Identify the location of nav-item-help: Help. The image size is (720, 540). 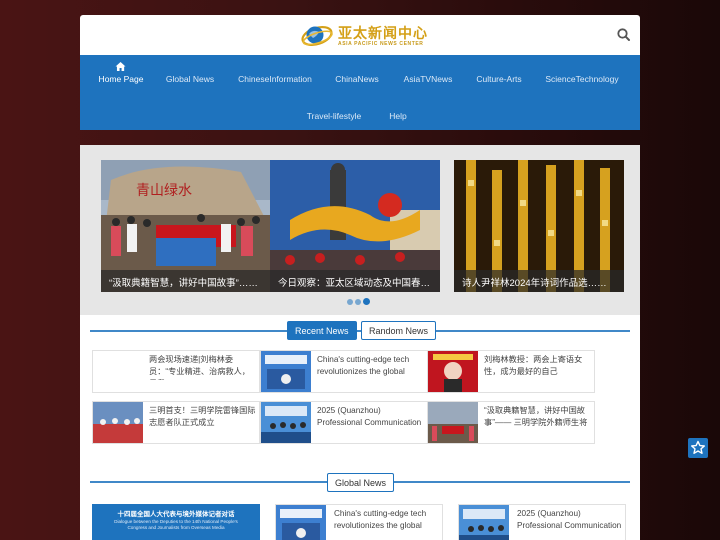
(397, 116).